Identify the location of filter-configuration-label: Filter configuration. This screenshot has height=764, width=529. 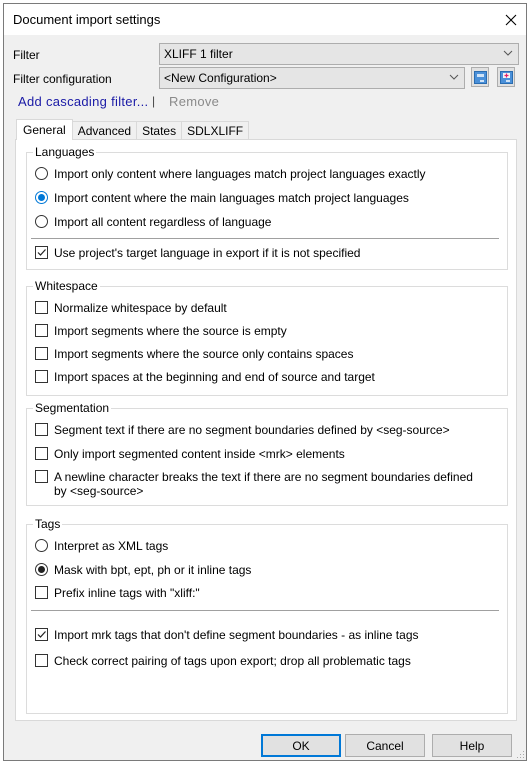
(62, 79).